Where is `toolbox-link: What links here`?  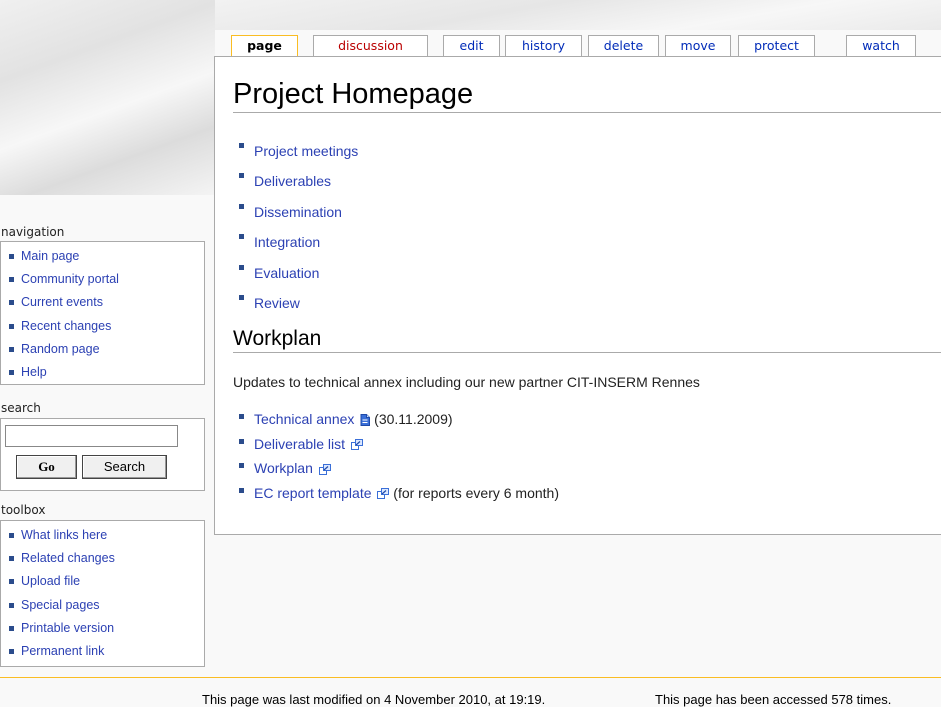
toolbox-link: What links here is located at coordinates (64, 535).